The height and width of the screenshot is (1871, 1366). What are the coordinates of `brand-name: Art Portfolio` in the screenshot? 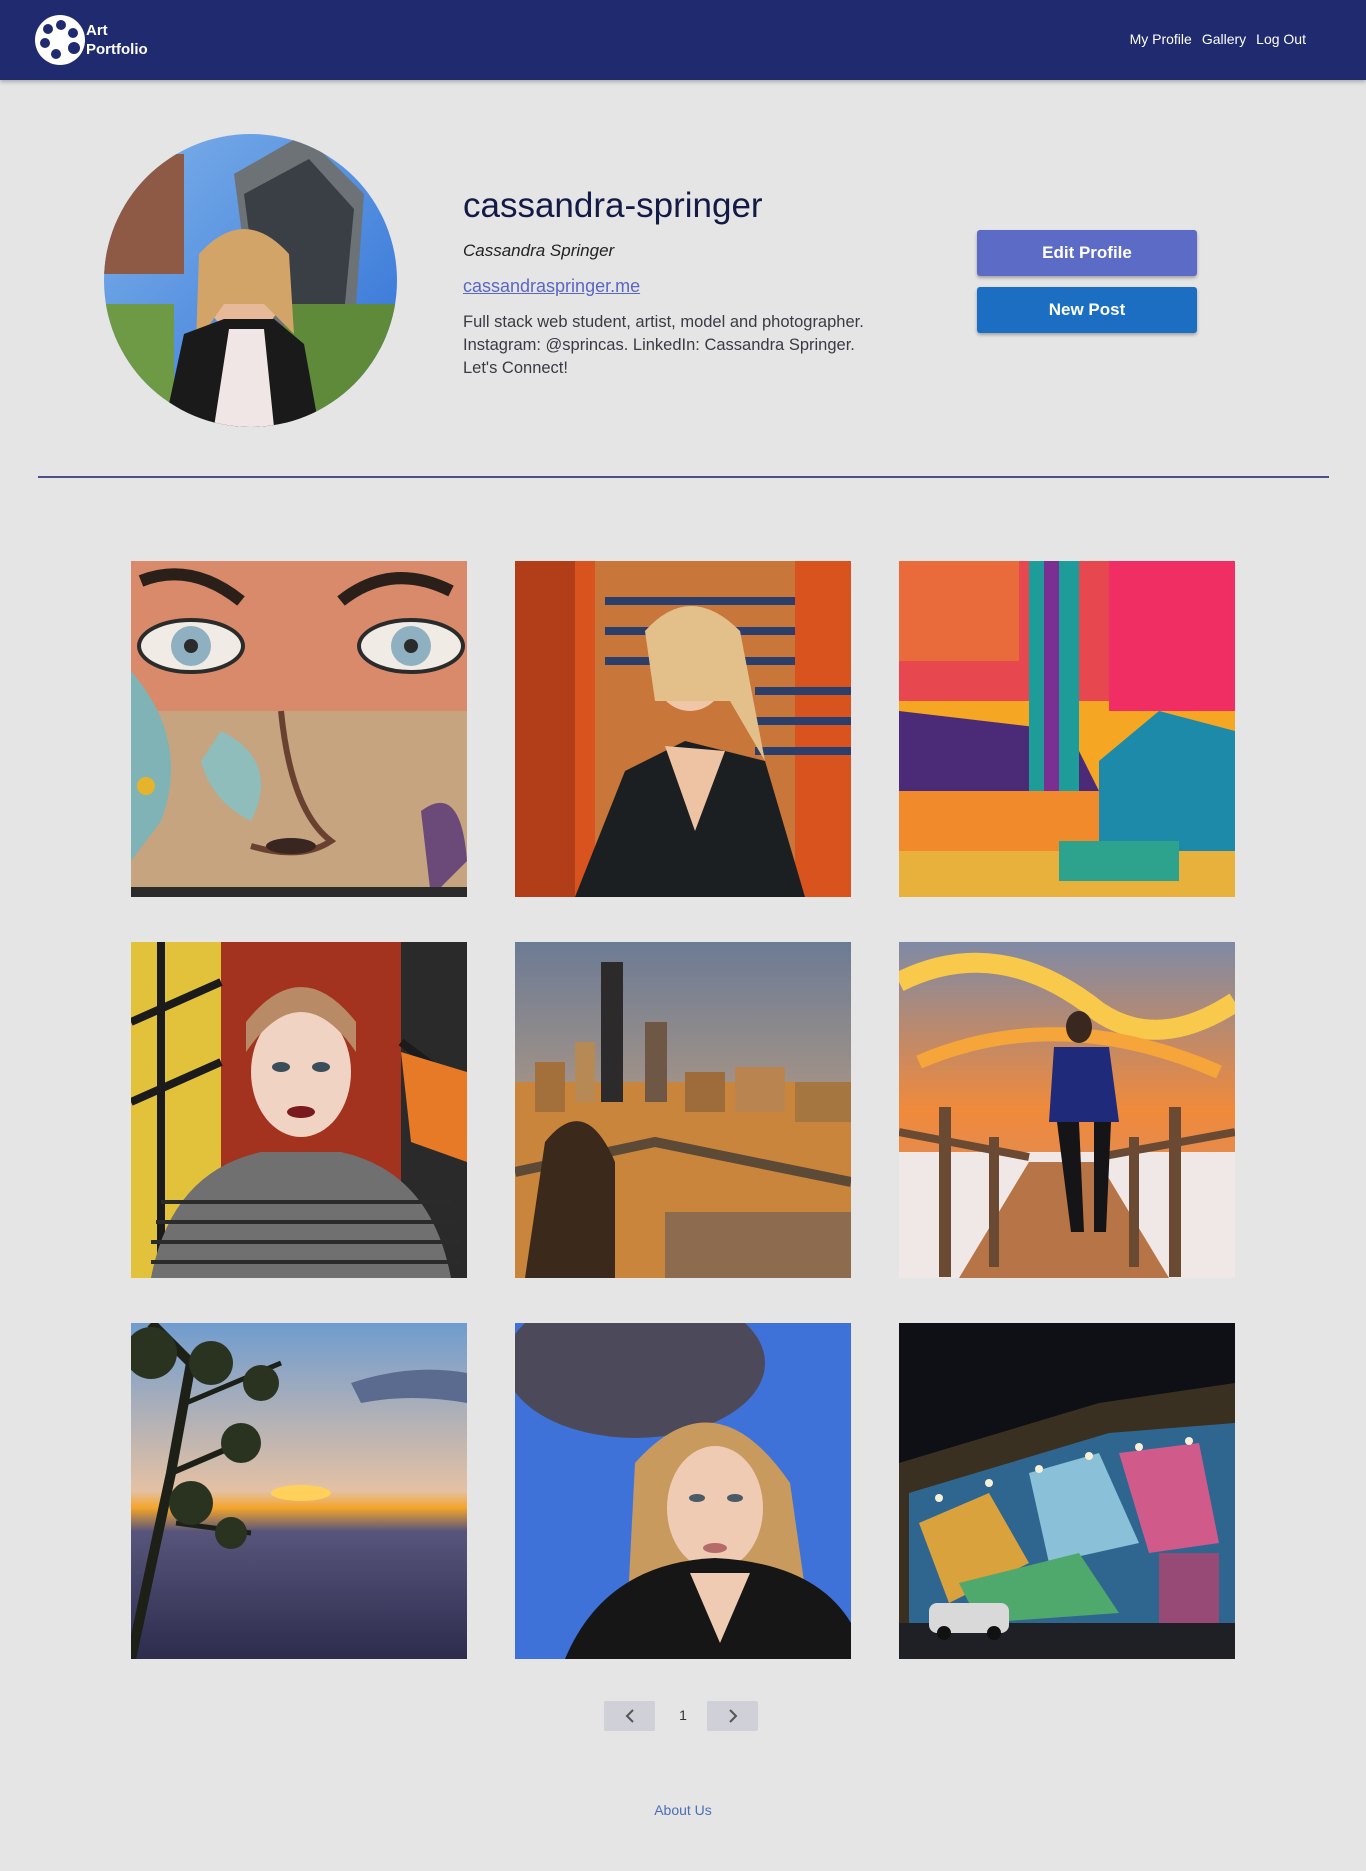 It's located at (117, 40).